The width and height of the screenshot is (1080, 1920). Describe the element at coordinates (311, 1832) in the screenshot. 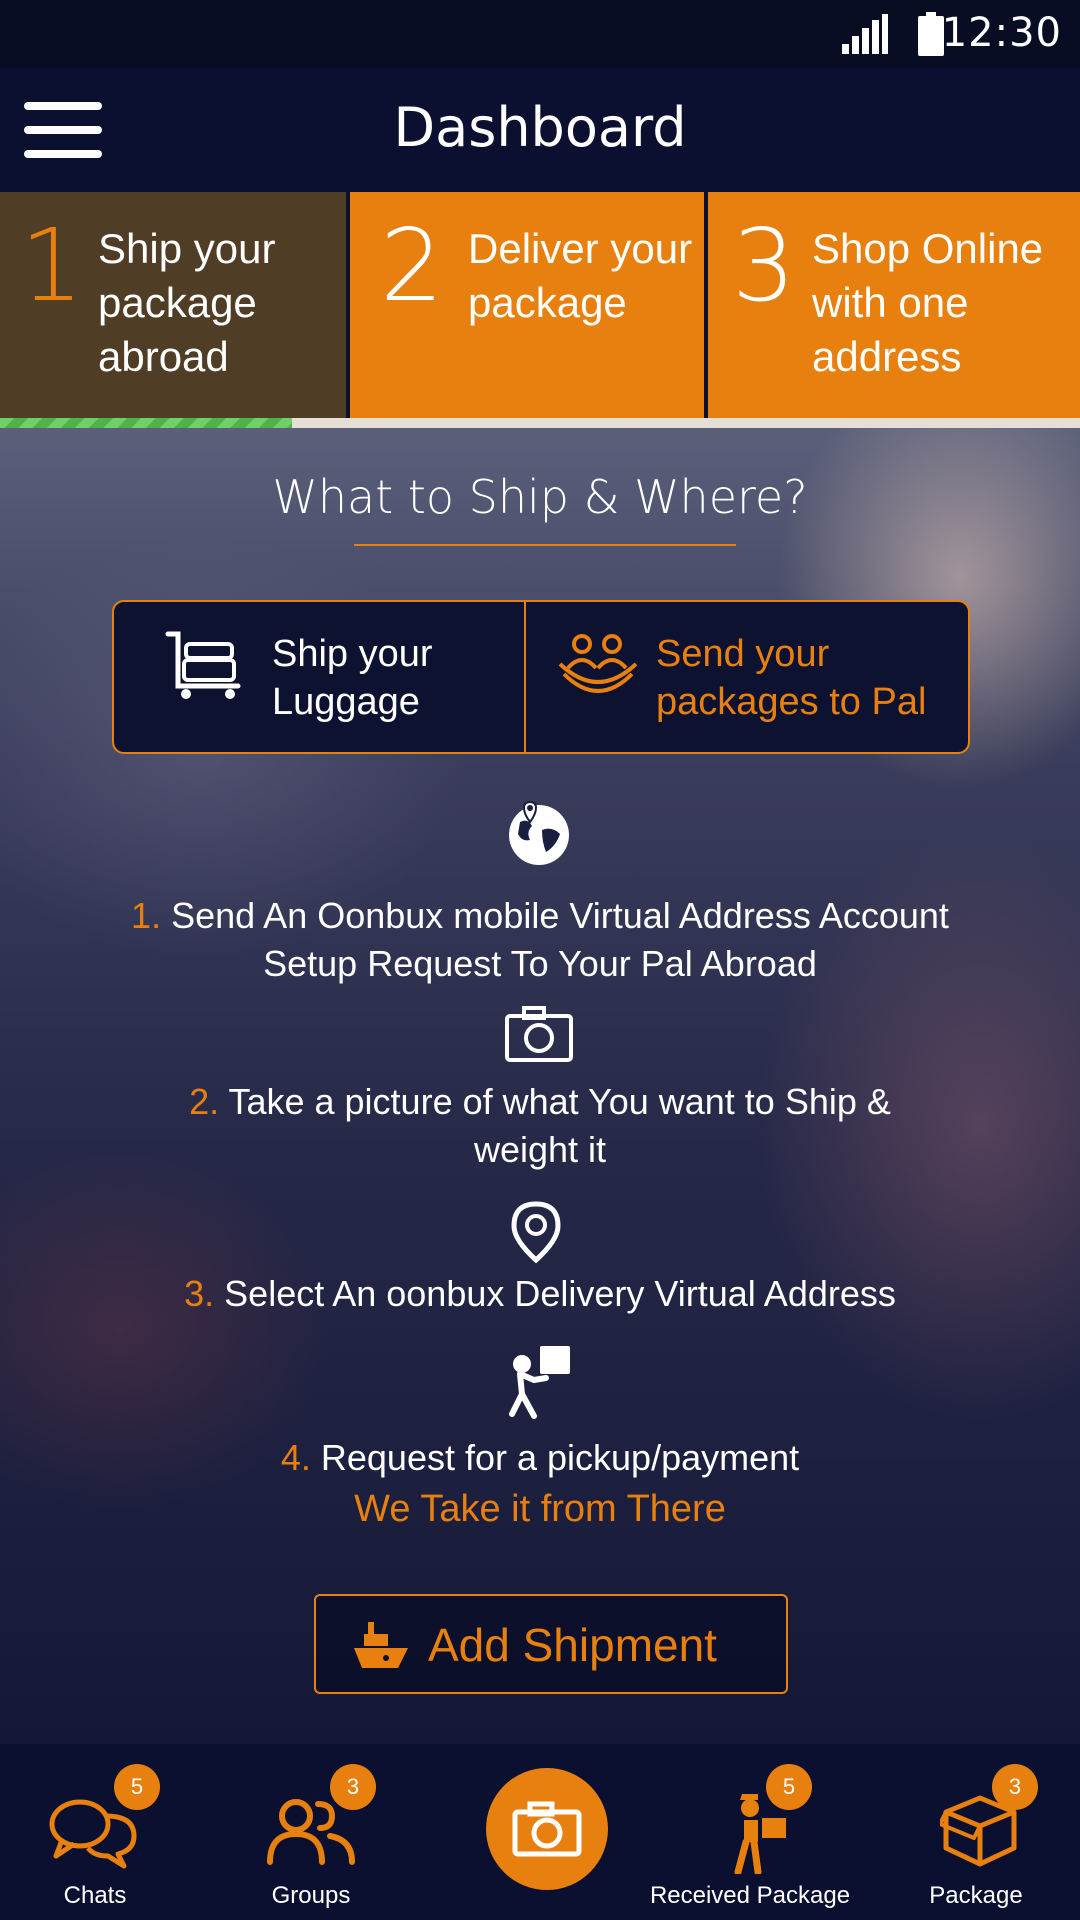

I see `nav-groups: 3 Groups` at that location.